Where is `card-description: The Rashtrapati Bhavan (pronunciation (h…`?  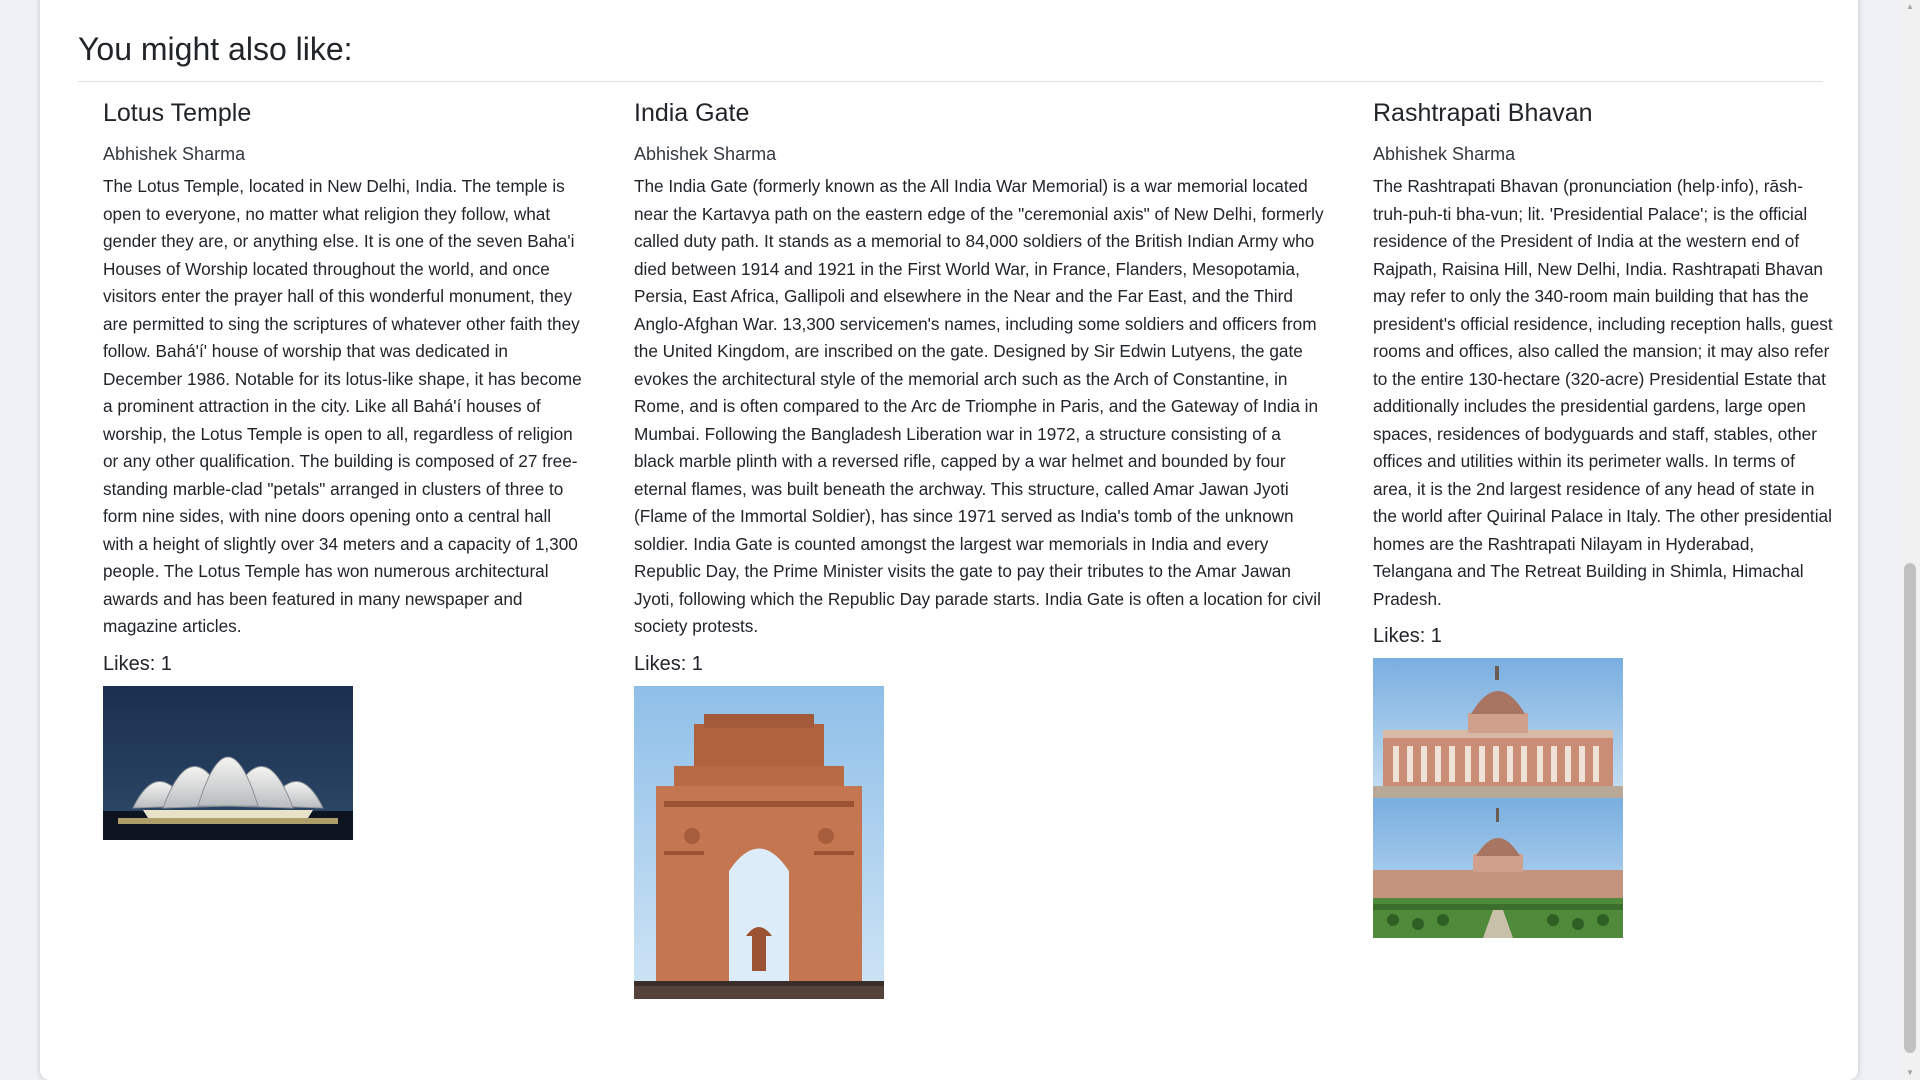 card-description: The Rashtrapati Bhavan (pronunciation (h… is located at coordinates (1603, 392).